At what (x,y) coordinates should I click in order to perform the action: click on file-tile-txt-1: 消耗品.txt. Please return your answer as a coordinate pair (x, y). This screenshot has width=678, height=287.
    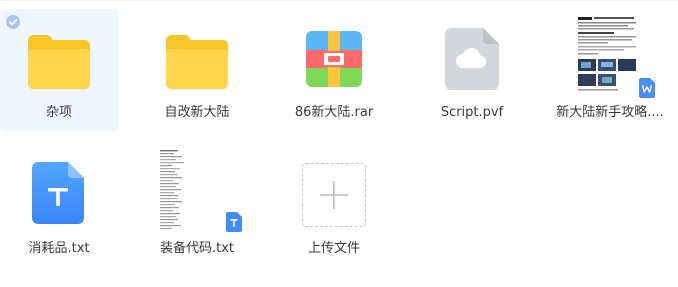
    Looking at the image, I should click on (59, 207).